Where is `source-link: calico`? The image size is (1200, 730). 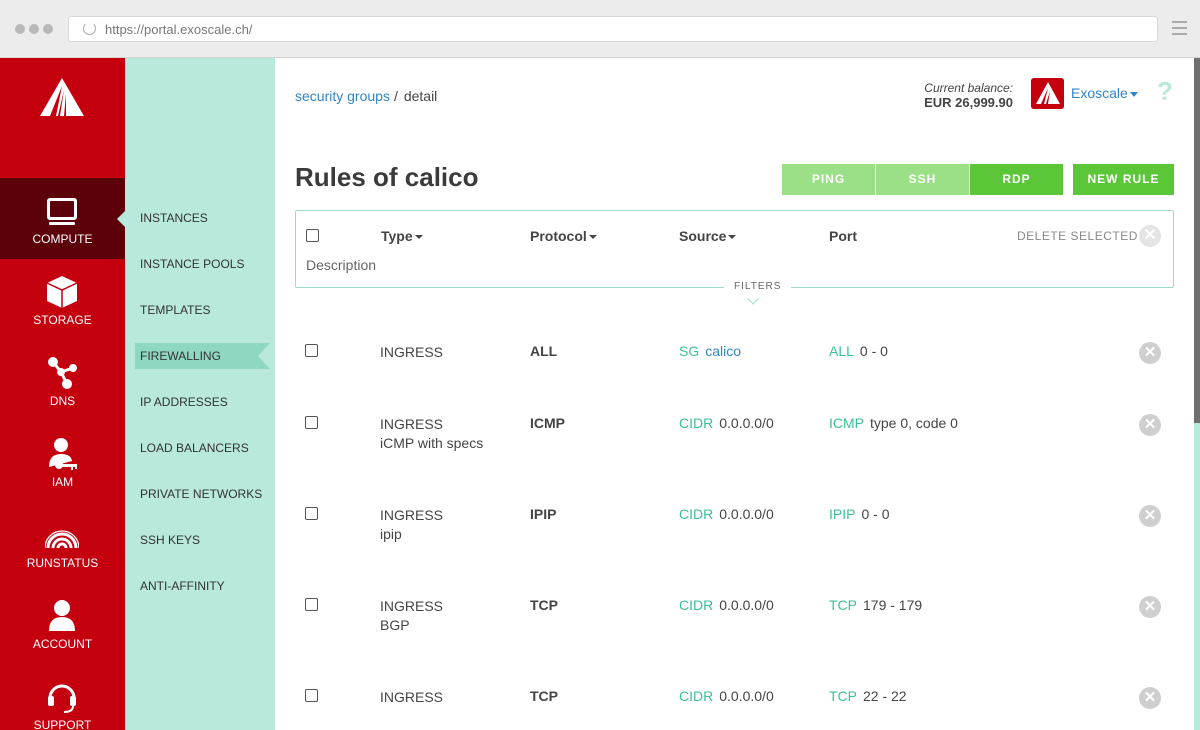 source-link: calico is located at coordinates (723, 351).